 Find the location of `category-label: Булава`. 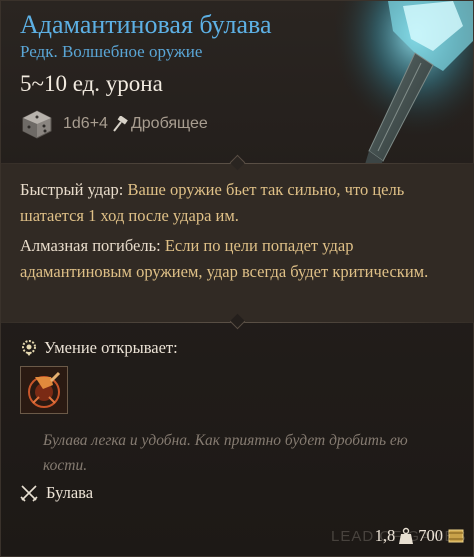

category-label: Булава is located at coordinates (70, 492).